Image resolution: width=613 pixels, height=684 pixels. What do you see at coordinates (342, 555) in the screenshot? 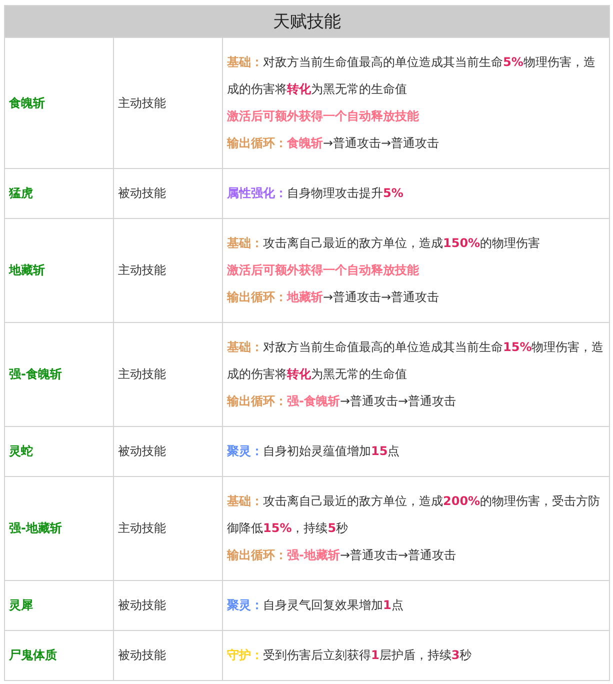
I see `skill-description: 输出循环：强-地藏斩→普通攻击→普通攻击` at bounding box center [342, 555].